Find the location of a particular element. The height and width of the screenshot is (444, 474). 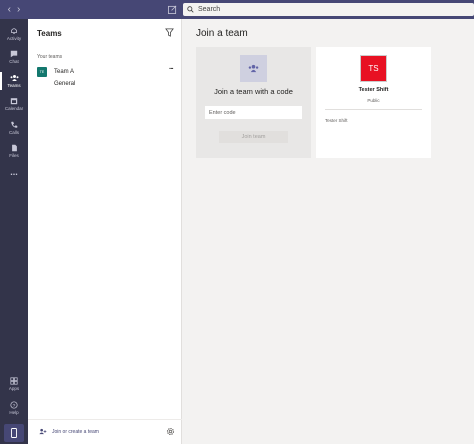

appbar-item-help: ? Help is located at coordinates (14, 408).